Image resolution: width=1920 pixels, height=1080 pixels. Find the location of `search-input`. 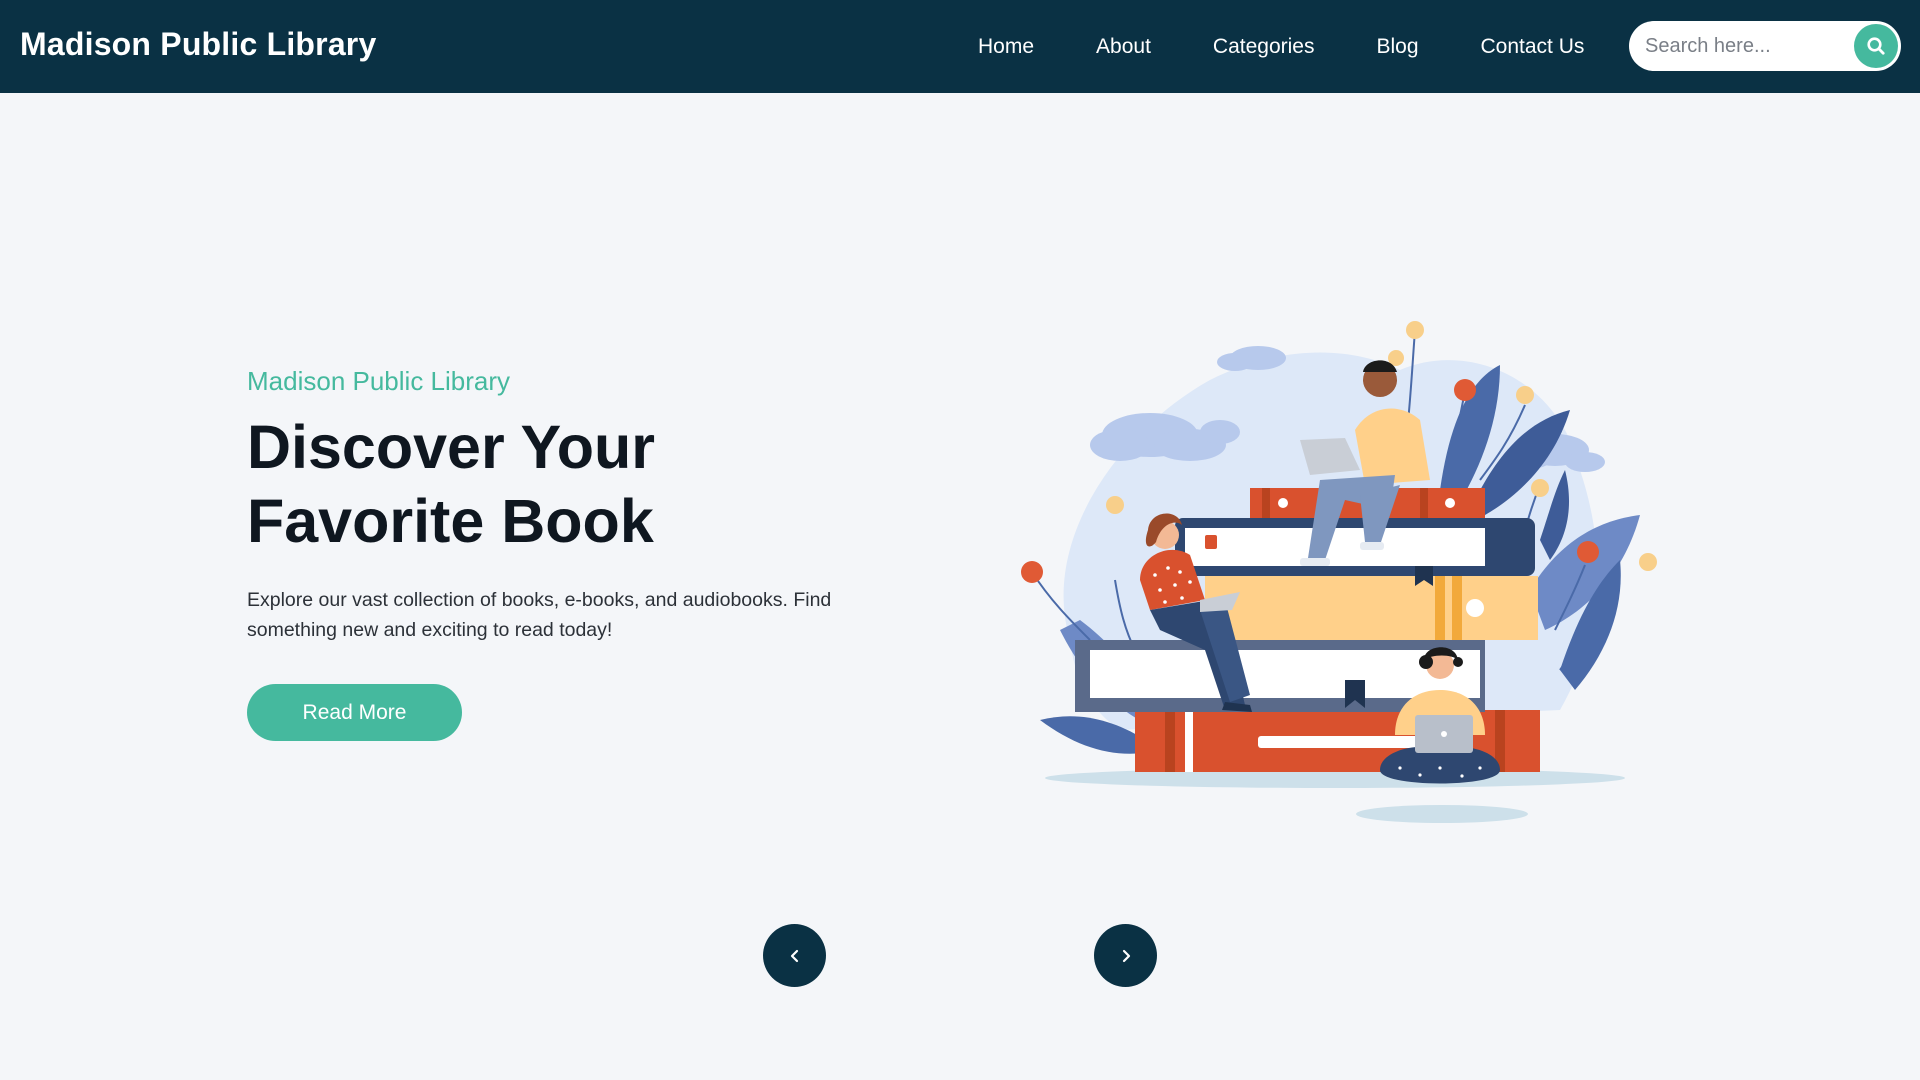

search-input is located at coordinates (1750, 46).